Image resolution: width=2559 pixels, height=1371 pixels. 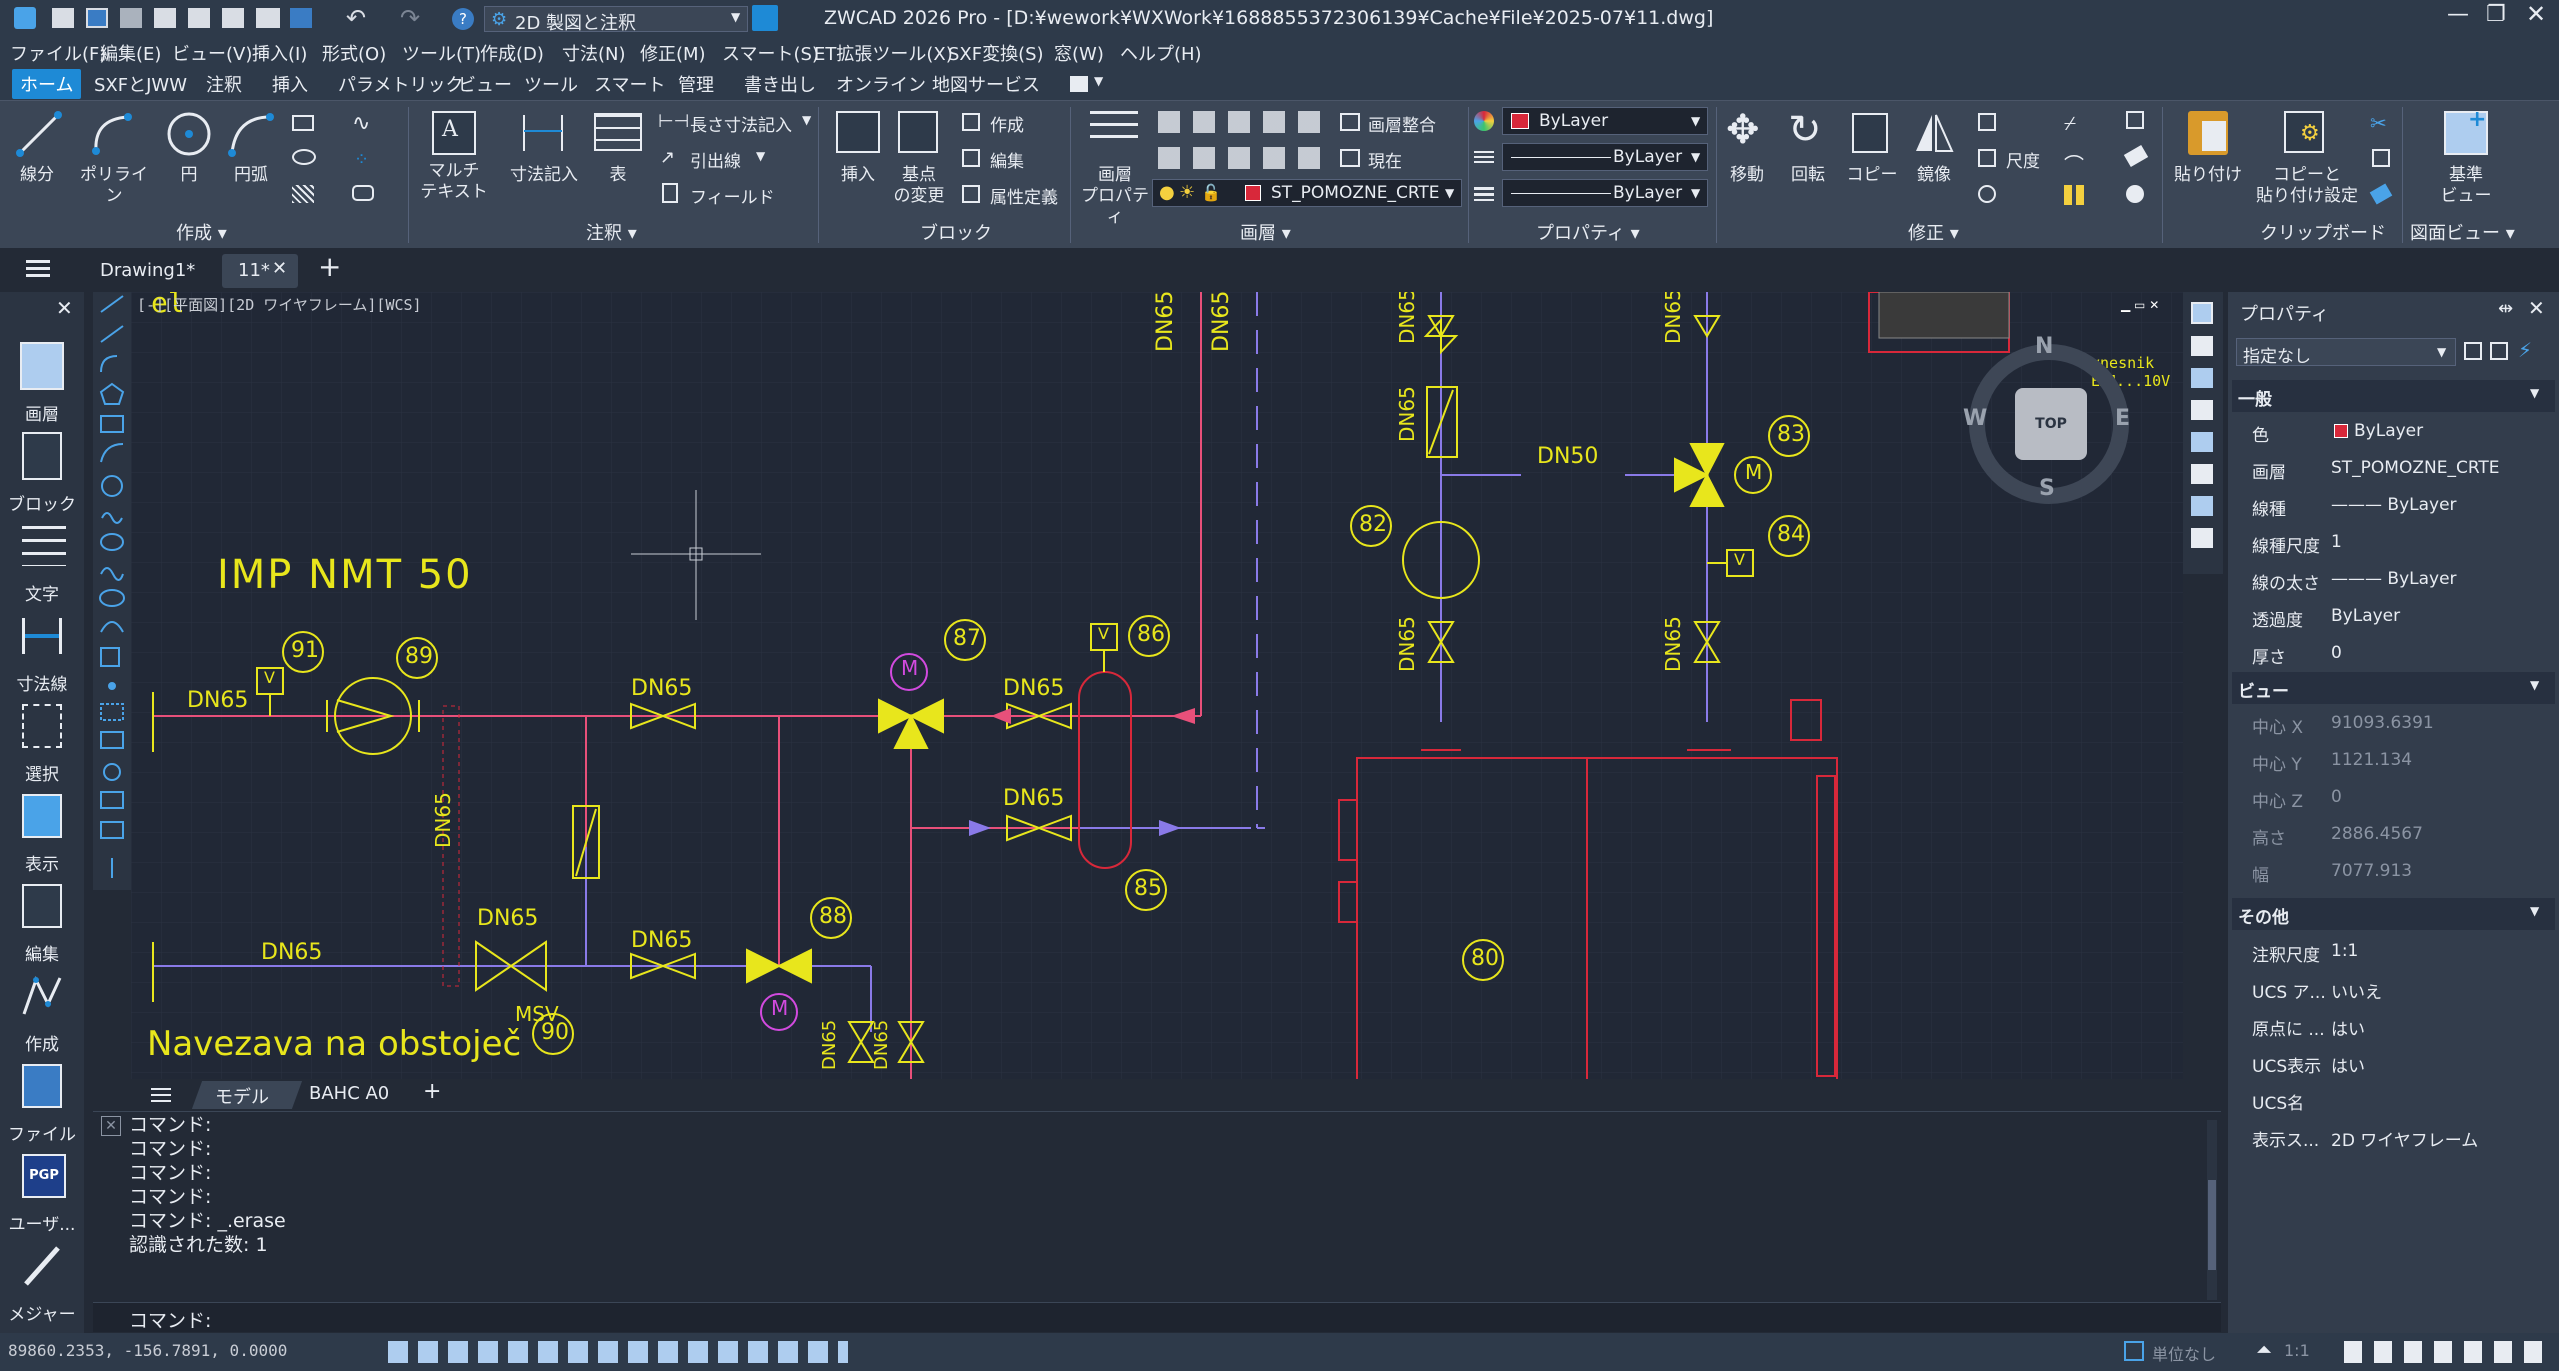 What do you see at coordinates (454, 133) in the screenshot?
I see `mtext-icon: A` at bounding box center [454, 133].